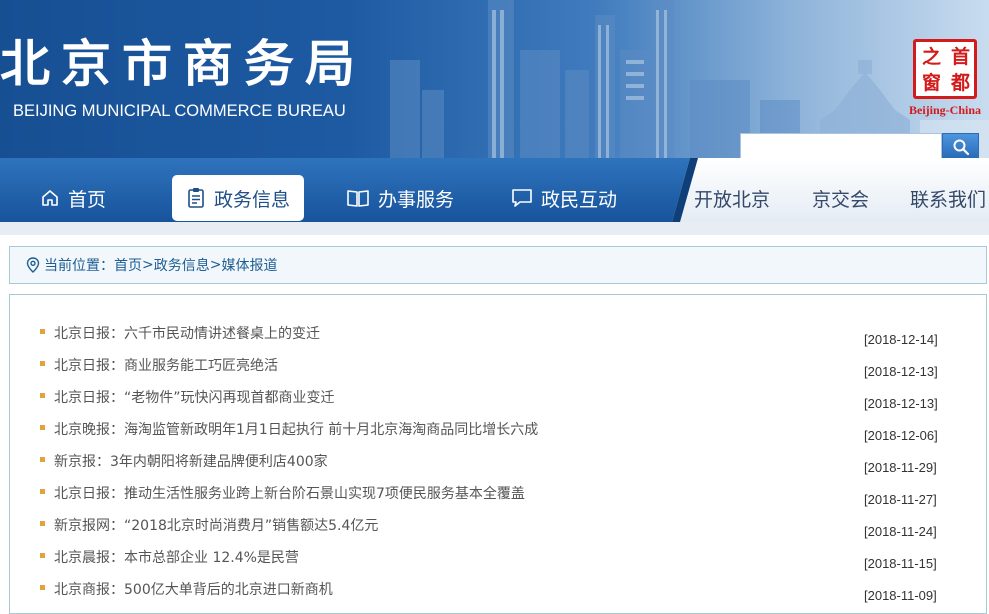 This screenshot has height=614, width=989. I want to click on capital-window-logo: 之 首 窗 都 Beijing-China, so click(945, 80).